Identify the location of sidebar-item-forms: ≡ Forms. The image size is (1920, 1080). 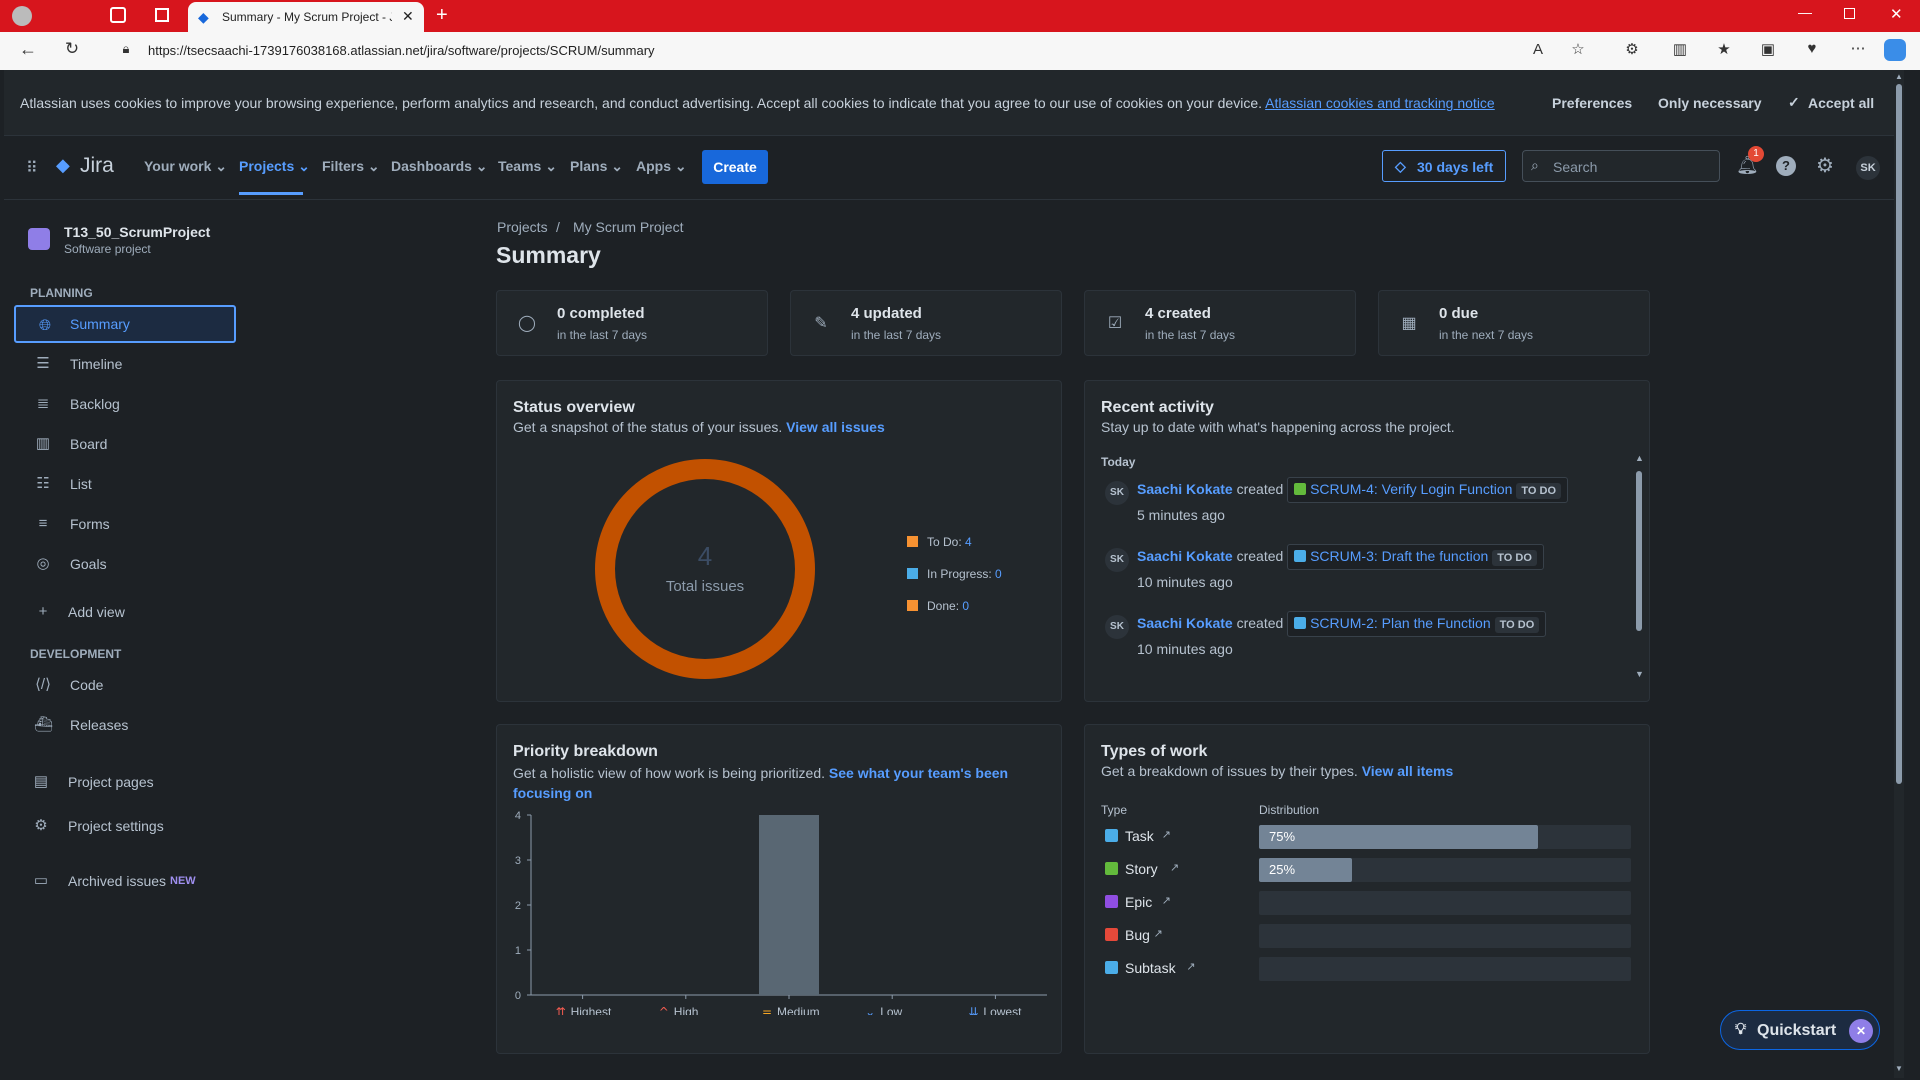
(125, 524).